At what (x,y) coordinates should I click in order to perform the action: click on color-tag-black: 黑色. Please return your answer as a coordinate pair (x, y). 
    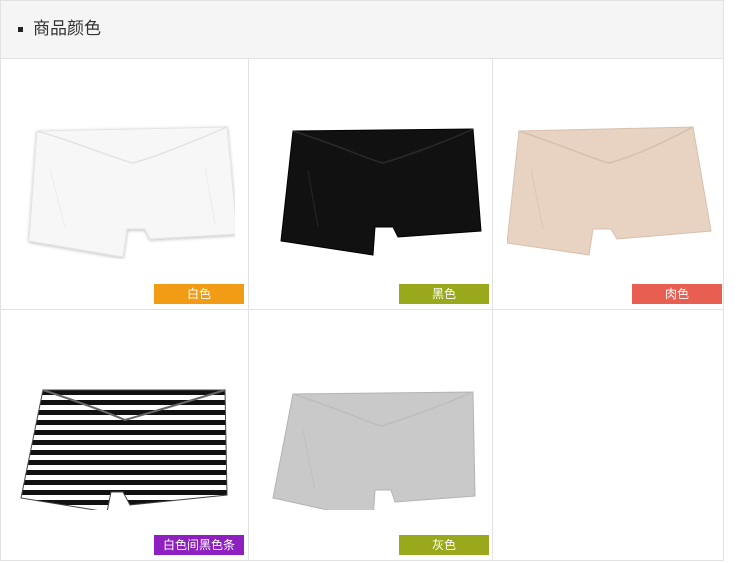
    Looking at the image, I should click on (444, 294).